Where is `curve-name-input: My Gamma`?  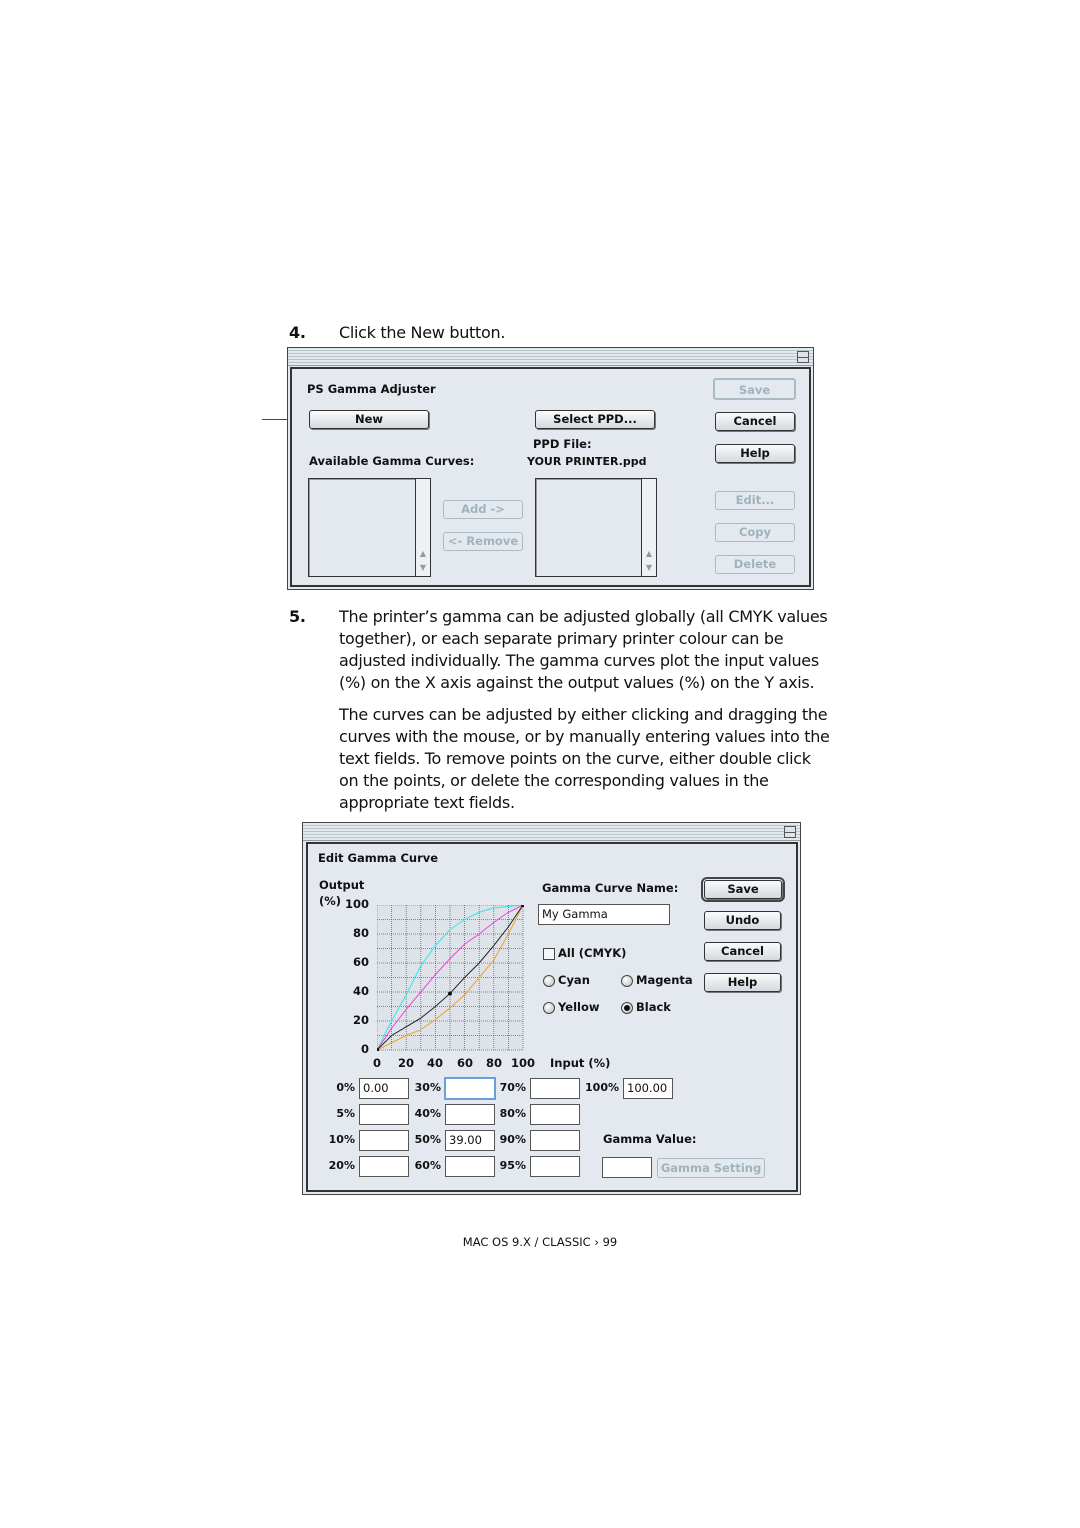 curve-name-input: My Gamma is located at coordinates (604, 914).